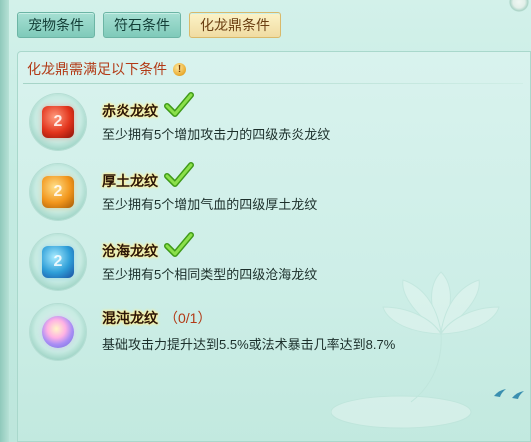  I want to click on condition-title-line: 混沌龙纹 （0/1）, so click(156, 318).